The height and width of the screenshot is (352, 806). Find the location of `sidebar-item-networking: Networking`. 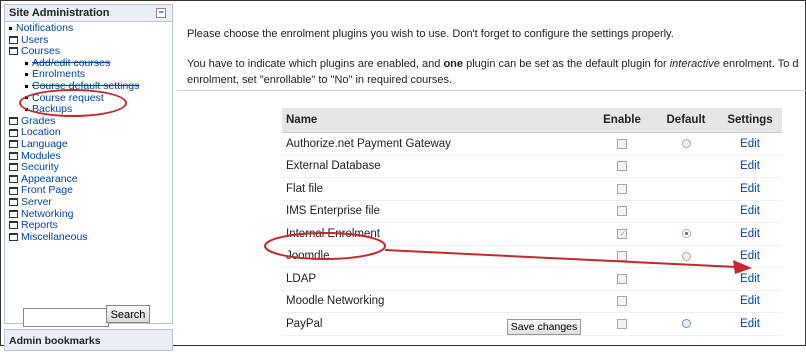

sidebar-item-networking: Networking is located at coordinates (41, 213).